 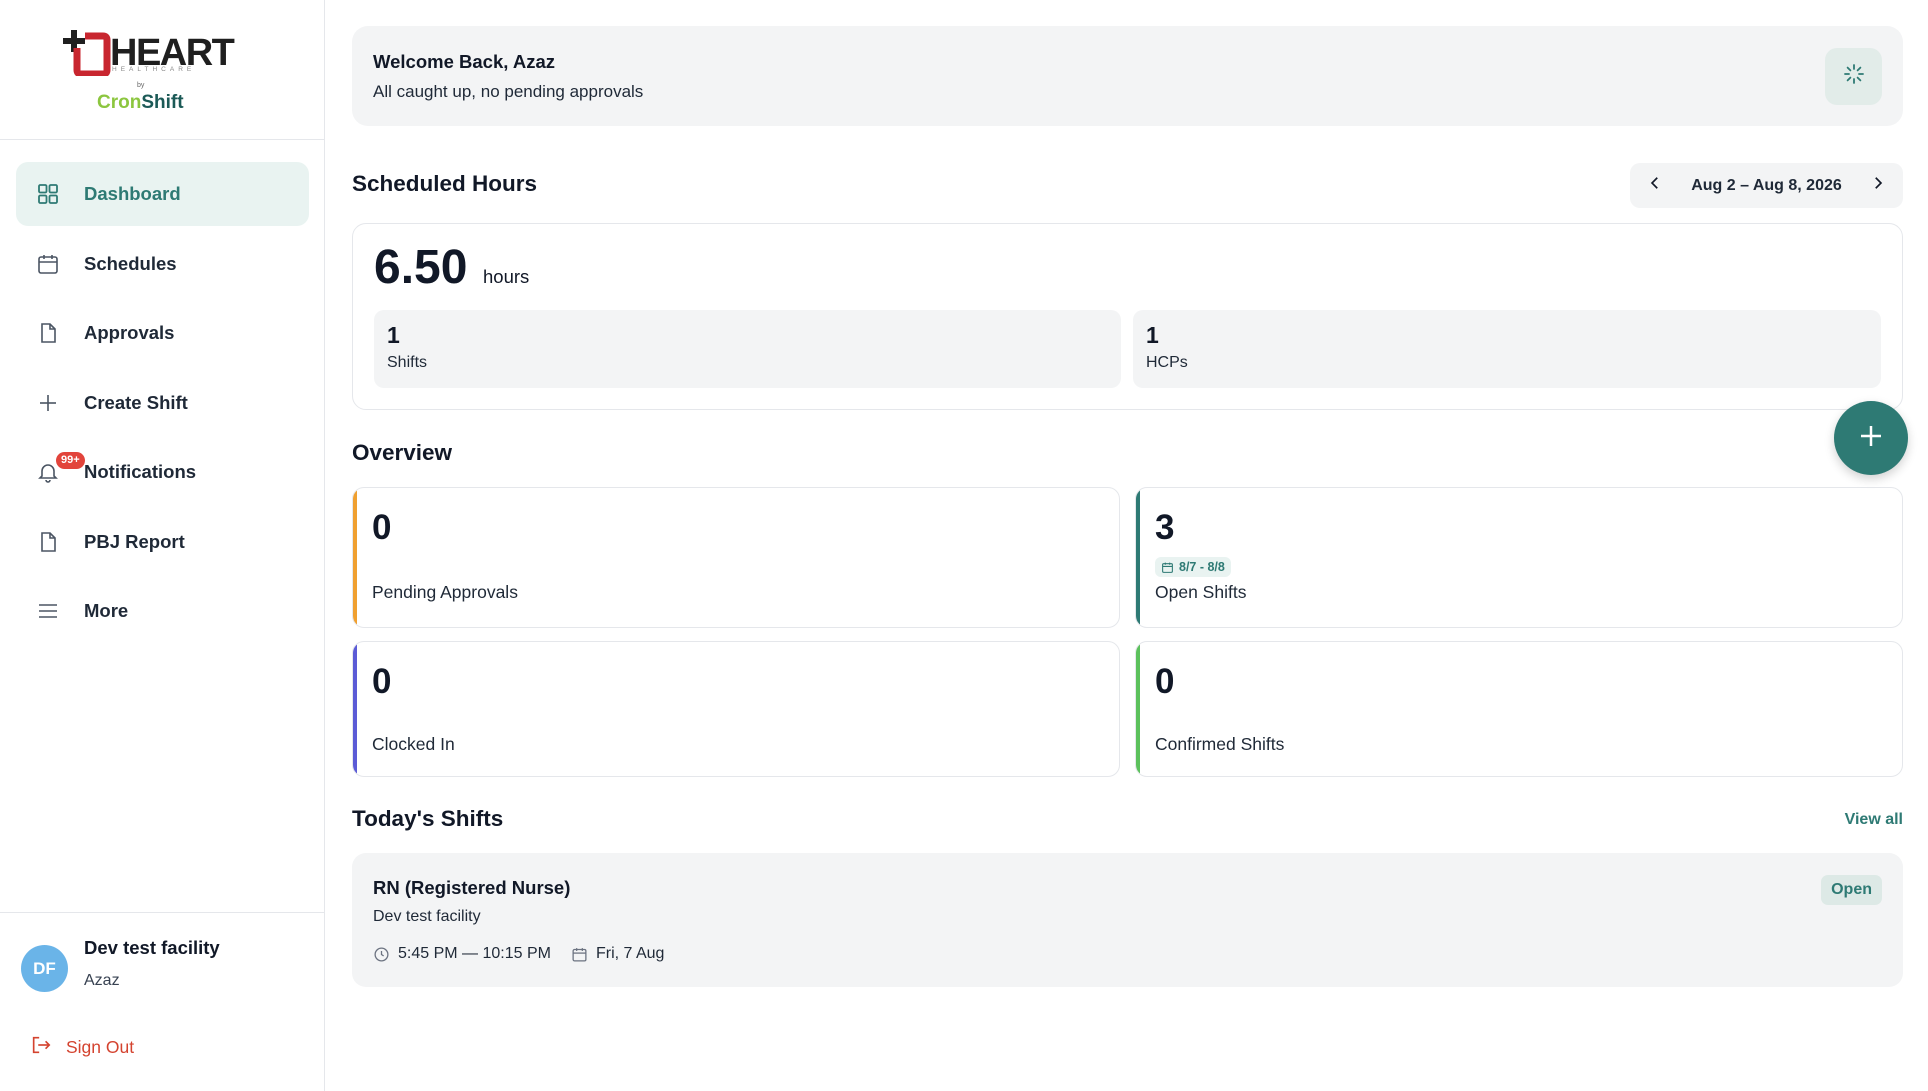 I want to click on sidebar-item-notifications: 99+ Notifications, so click(x=162, y=472).